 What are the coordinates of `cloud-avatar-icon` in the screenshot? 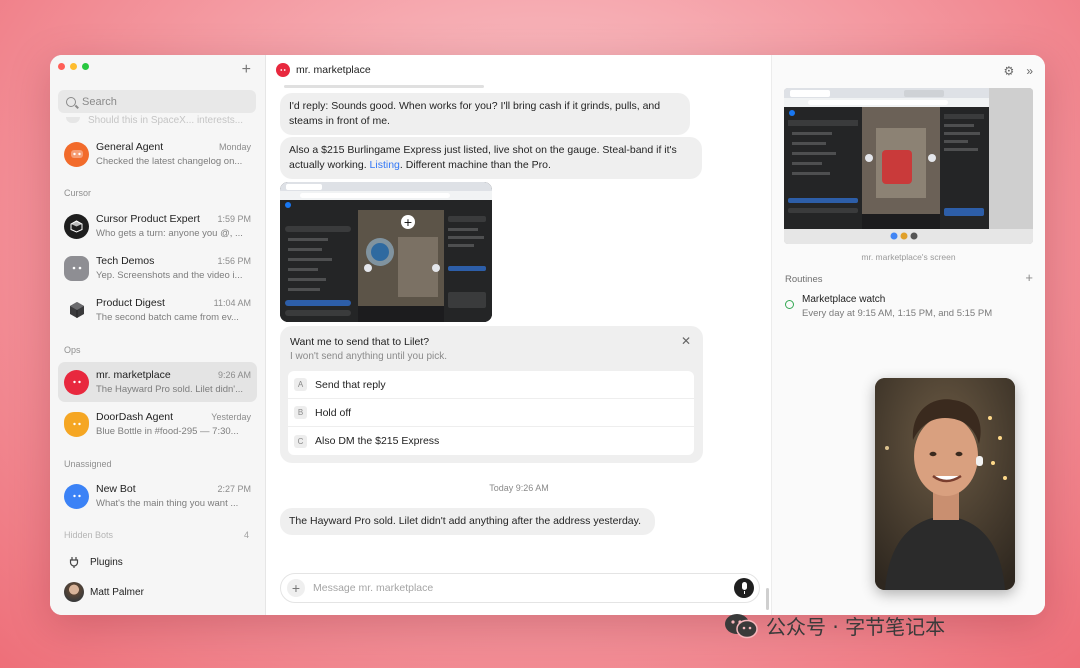 It's located at (76, 424).